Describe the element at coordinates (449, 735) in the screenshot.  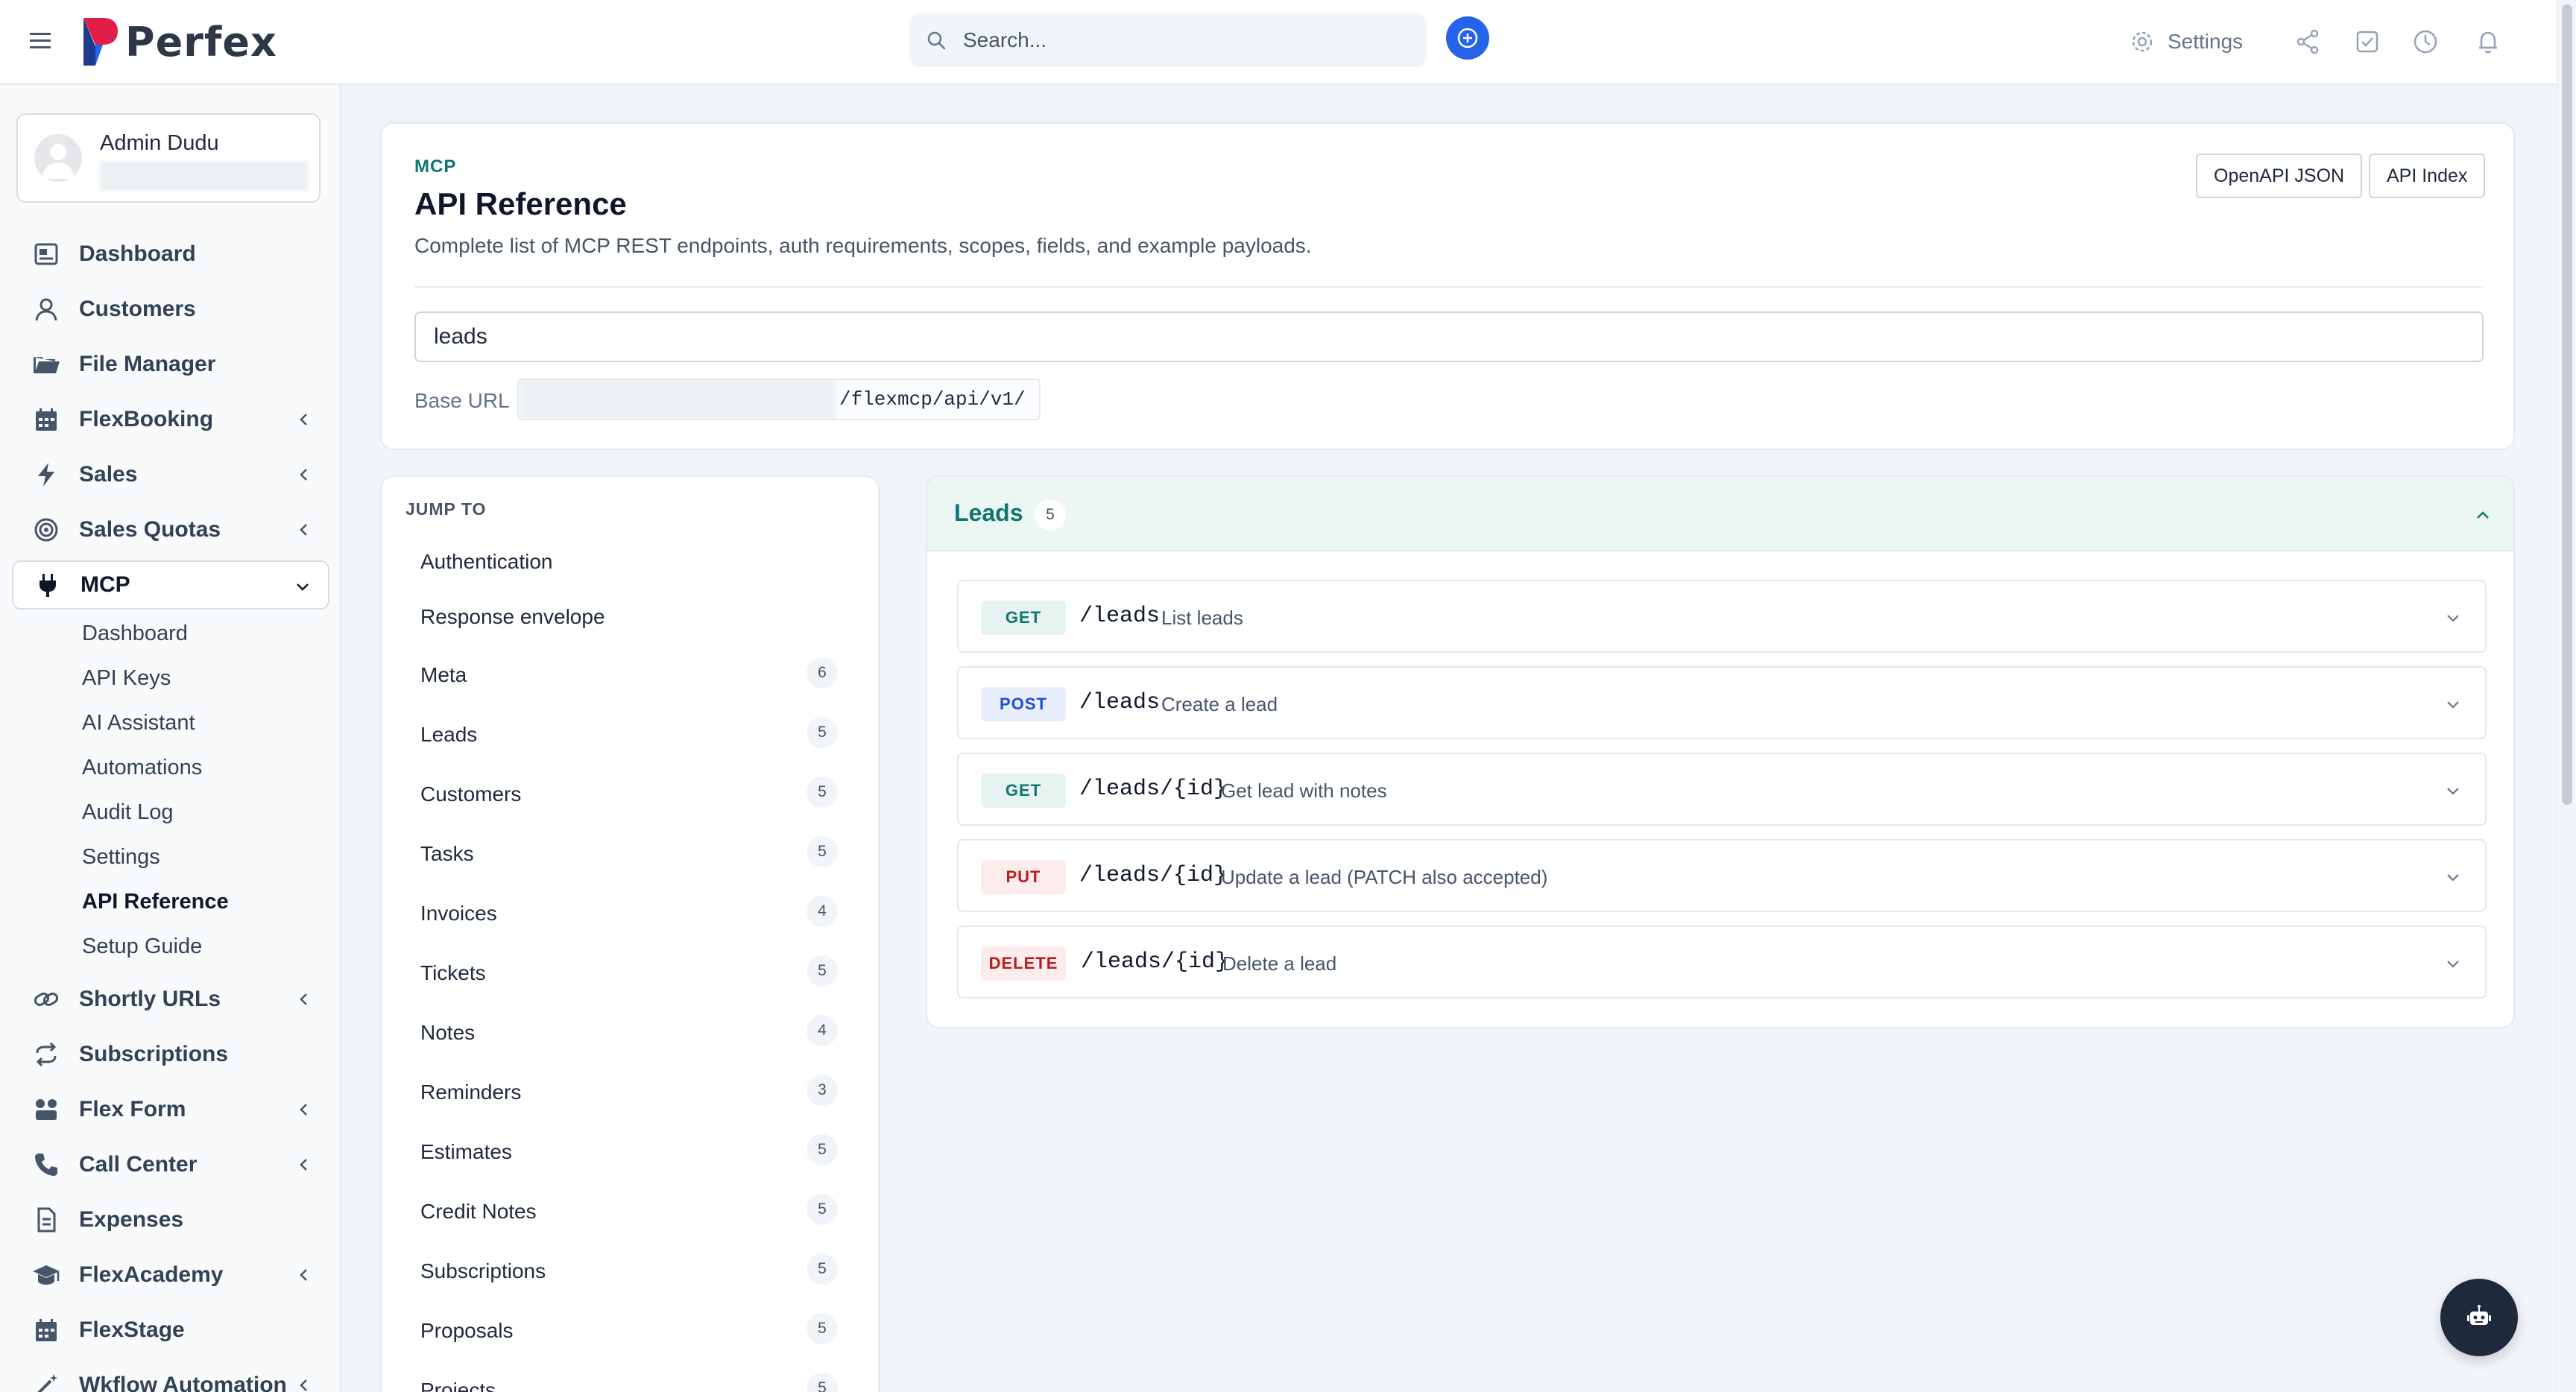
I see `jump-item-leads: Leads` at that location.